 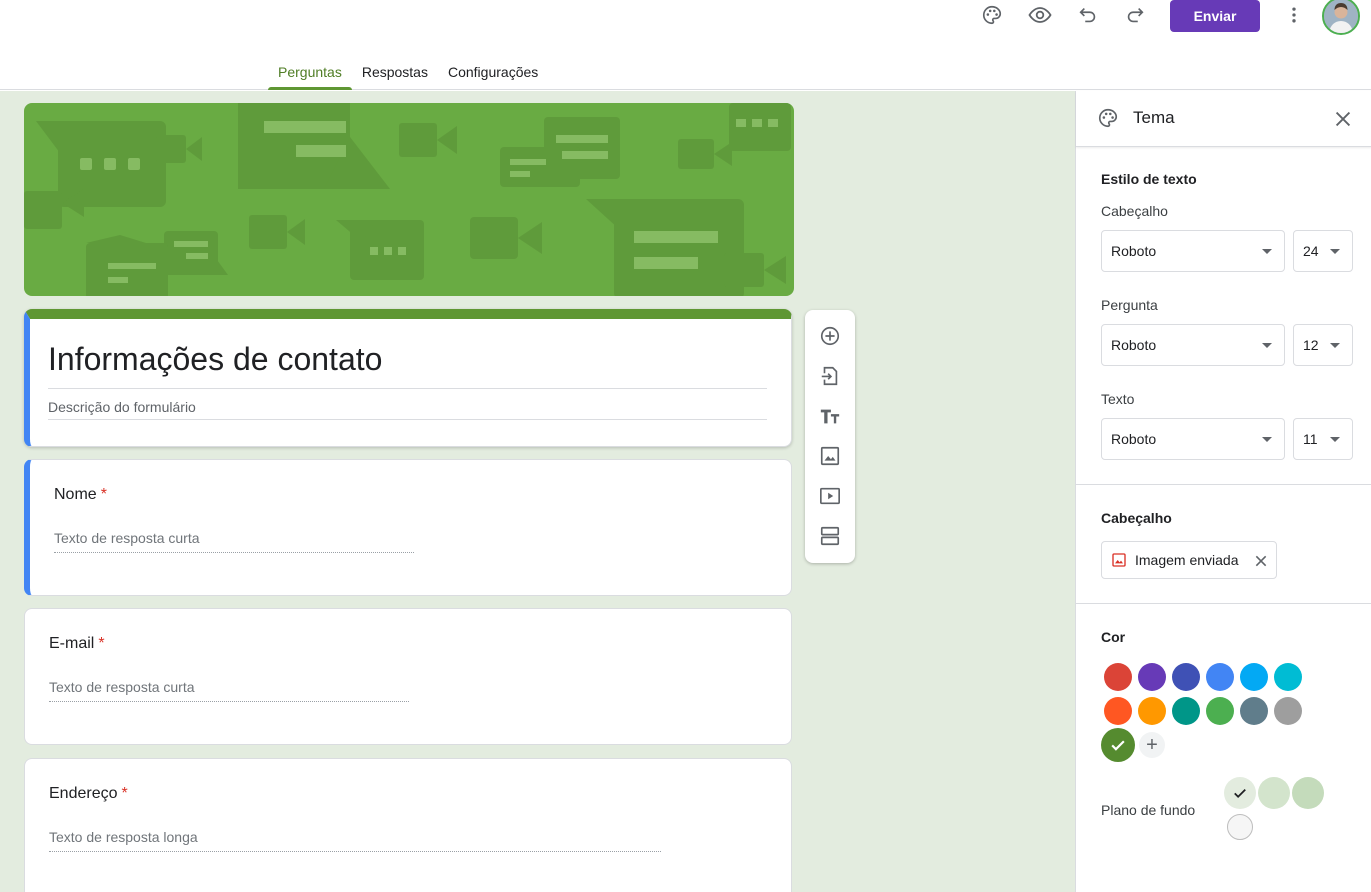 I want to click on add-question-icon, so click(x=830, y=336).